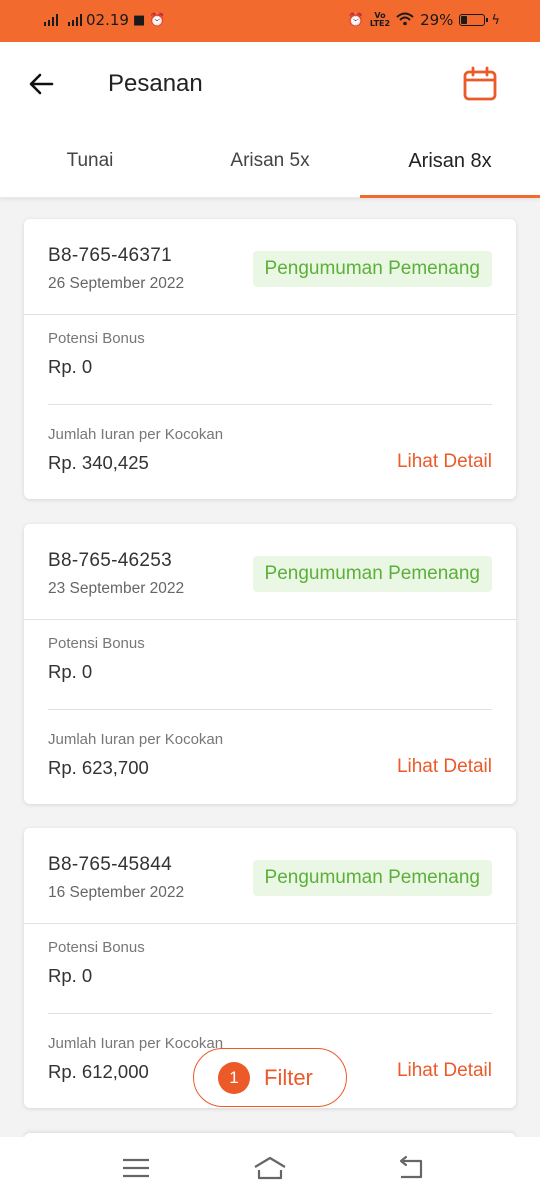 This screenshot has height=1200, width=540. What do you see at coordinates (110, 560) in the screenshot?
I see `order-id: B8-765-46253` at bounding box center [110, 560].